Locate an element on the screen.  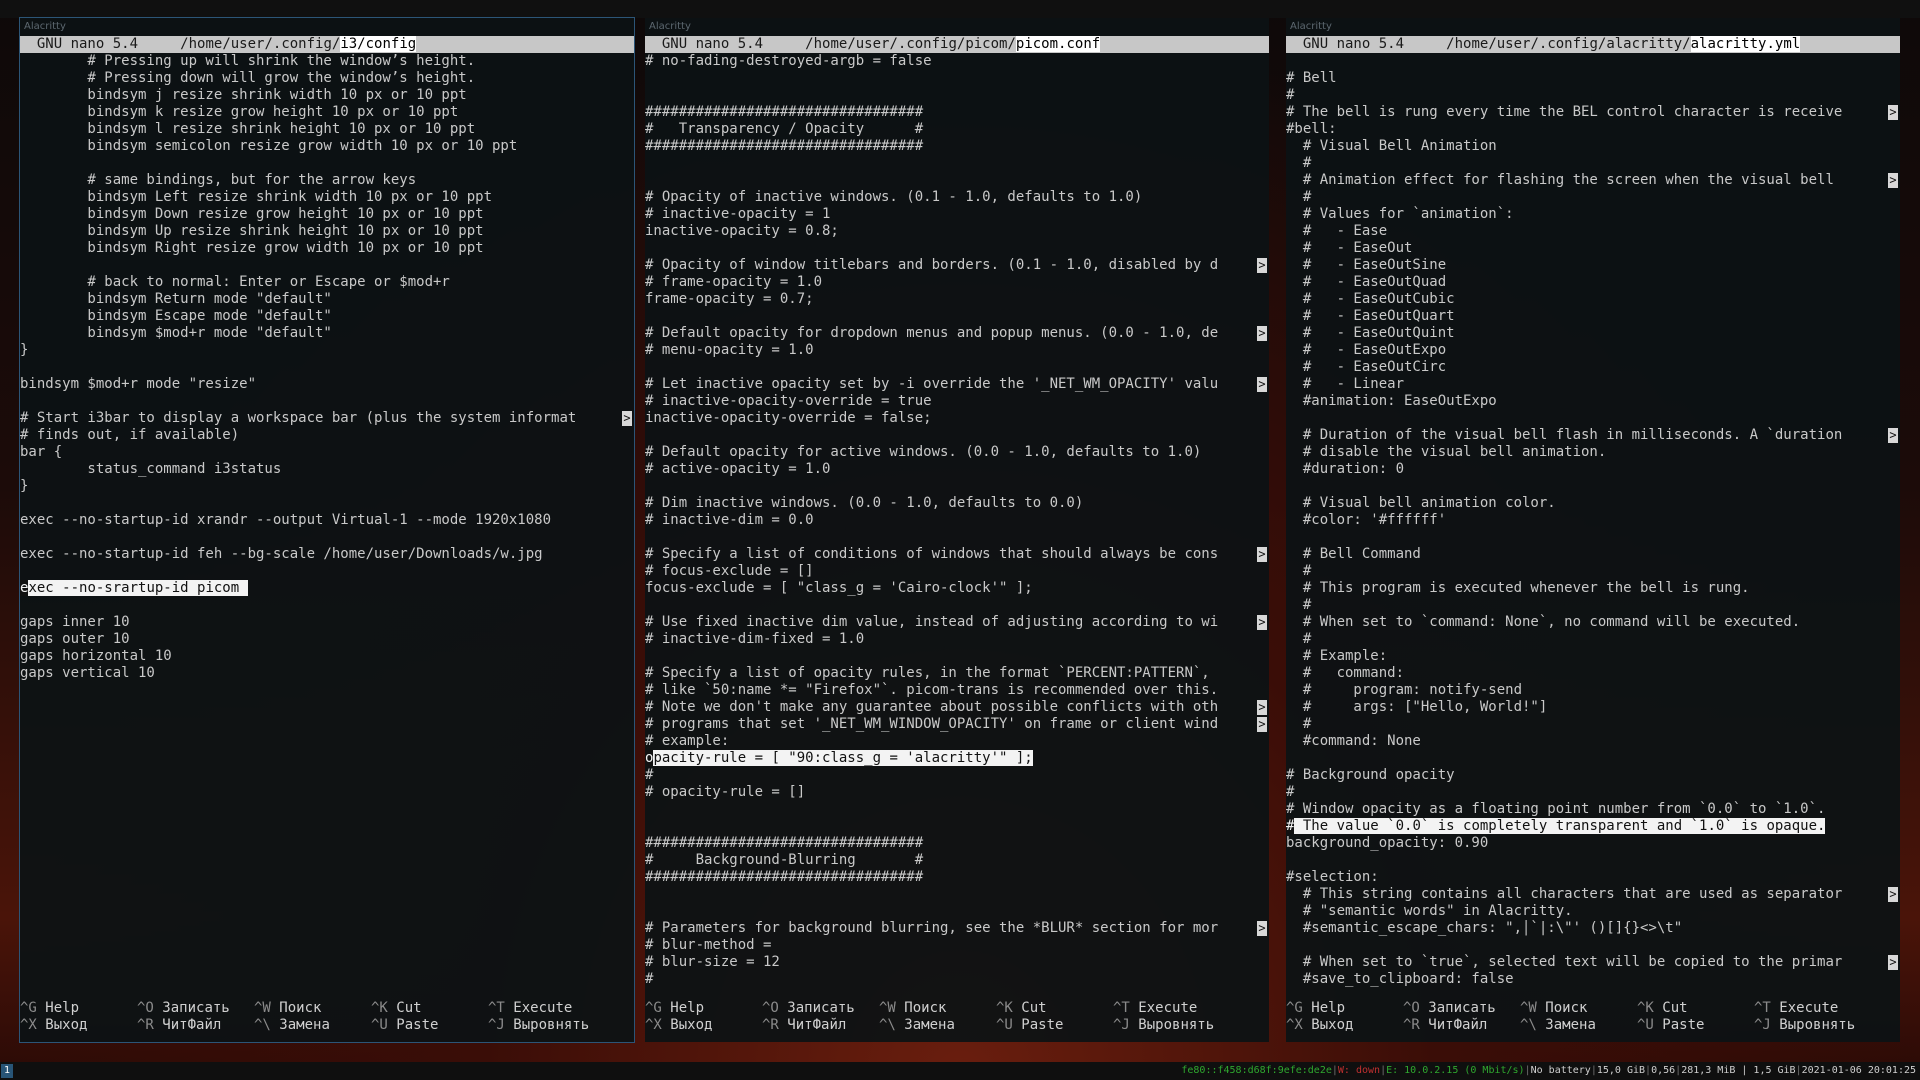
editor-line: background_opacity: 0.90 is located at coordinates (1593, 843).